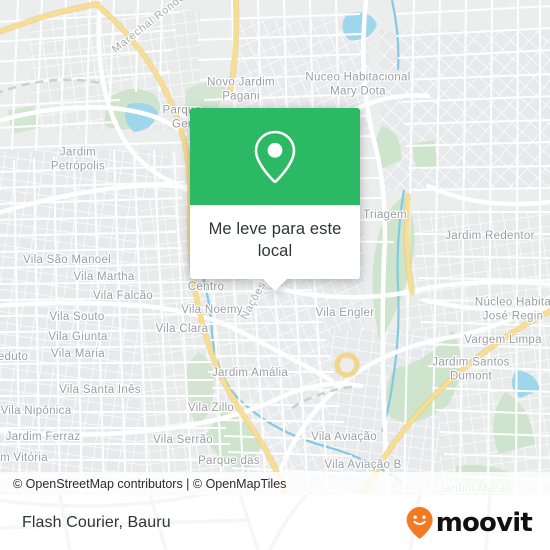 This screenshot has width=550, height=550. Describe the element at coordinates (275, 522) in the screenshot. I see `footer-bar: Flash Courier, Bauru moovit` at that location.